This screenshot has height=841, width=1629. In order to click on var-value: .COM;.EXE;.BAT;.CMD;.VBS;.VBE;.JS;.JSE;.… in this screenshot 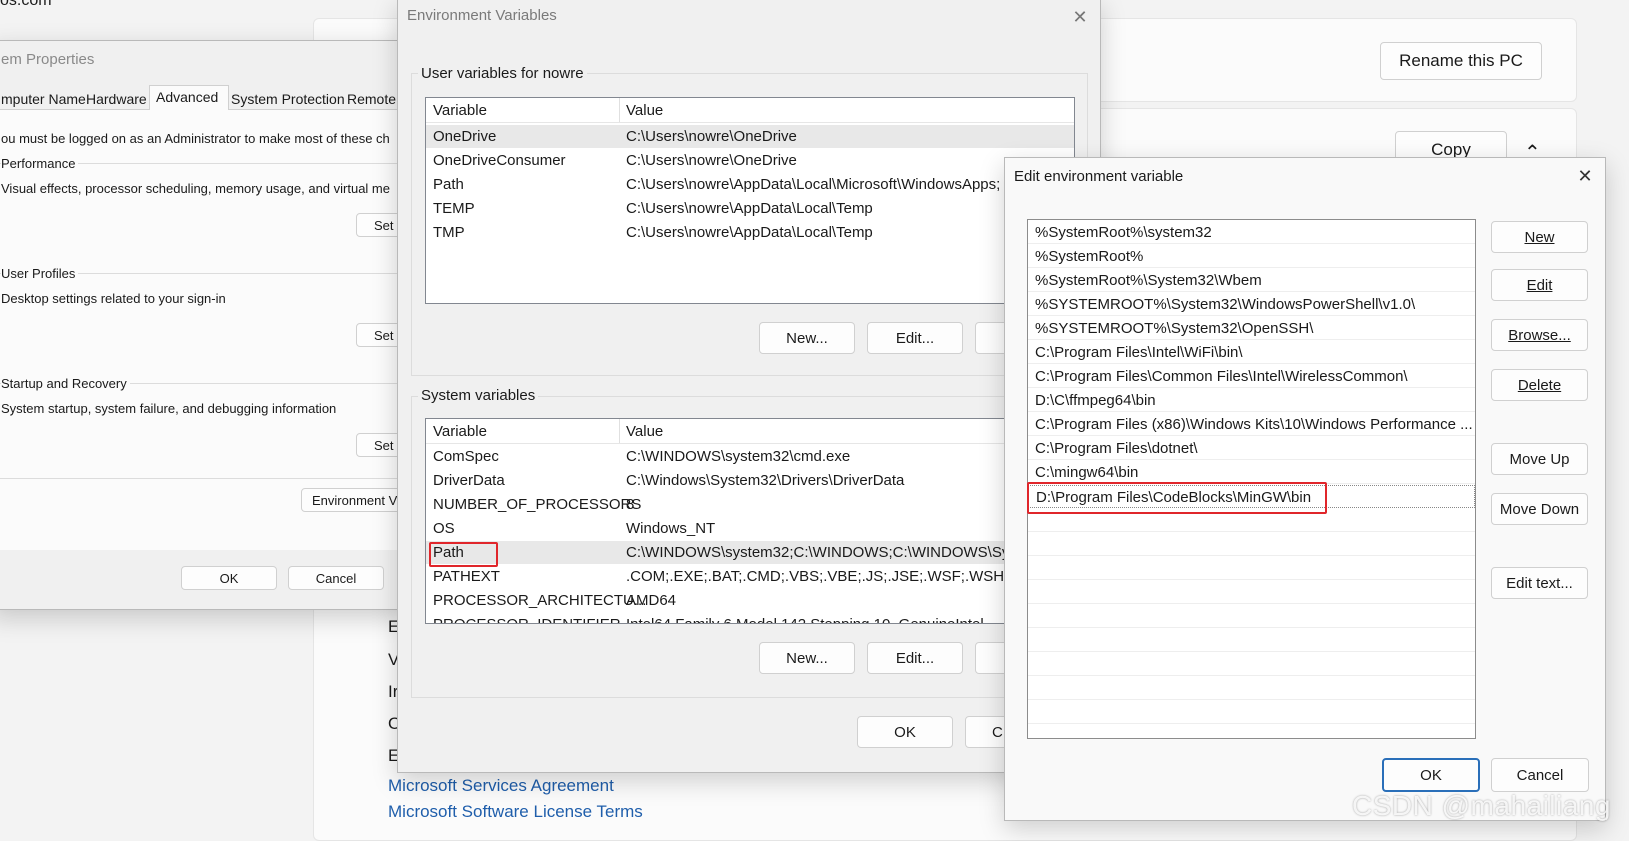, I will do `click(836, 576)`.